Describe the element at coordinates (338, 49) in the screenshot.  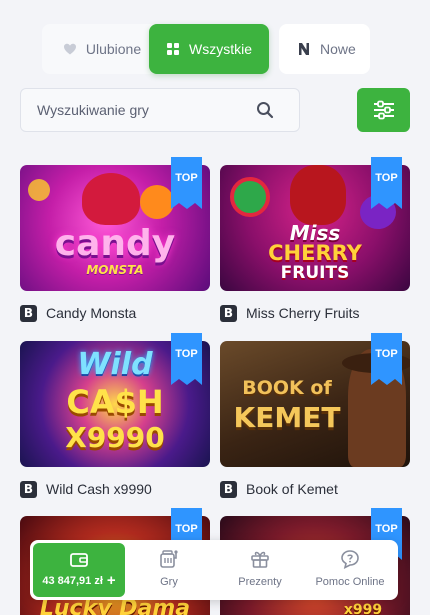
I see `tab-new-label: Nowe` at that location.